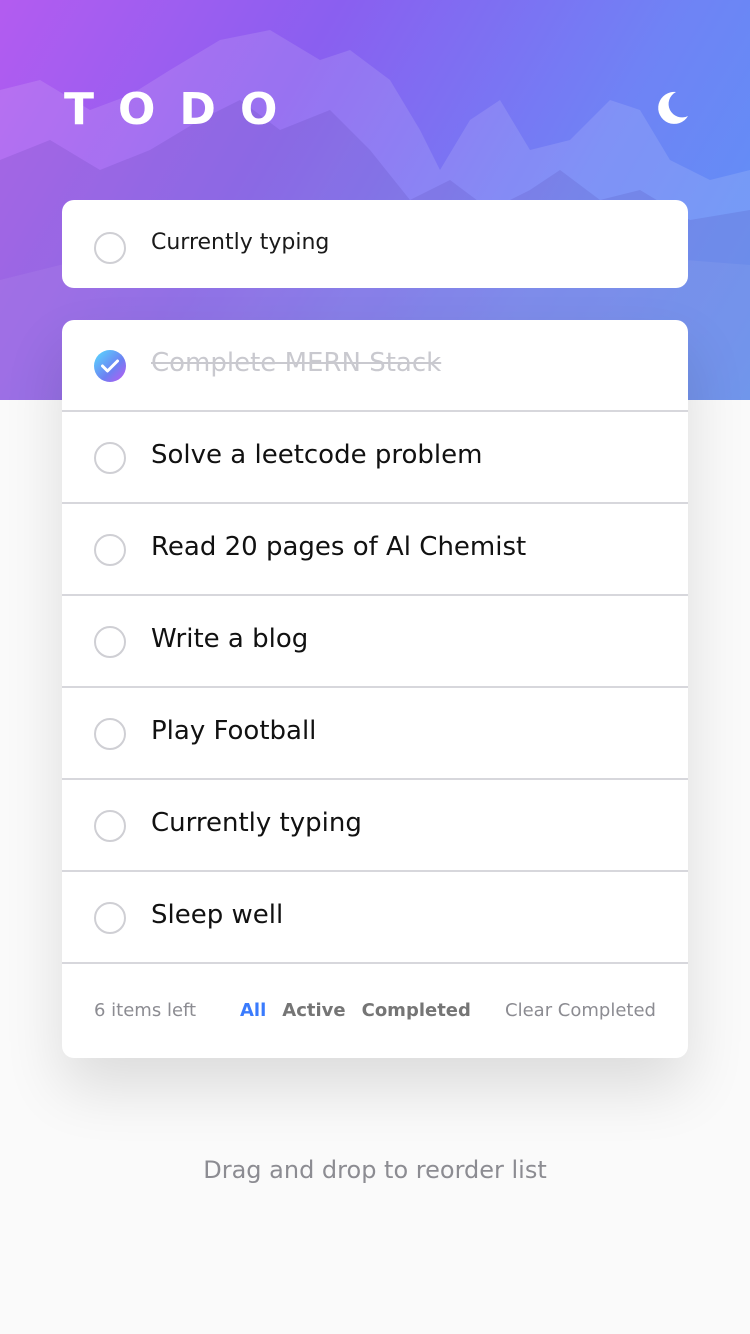 This screenshot has height=1334, width=750. Describe the element at coordinates (253, 1010) in the screenshot. I see `filter-all: All` at that location.